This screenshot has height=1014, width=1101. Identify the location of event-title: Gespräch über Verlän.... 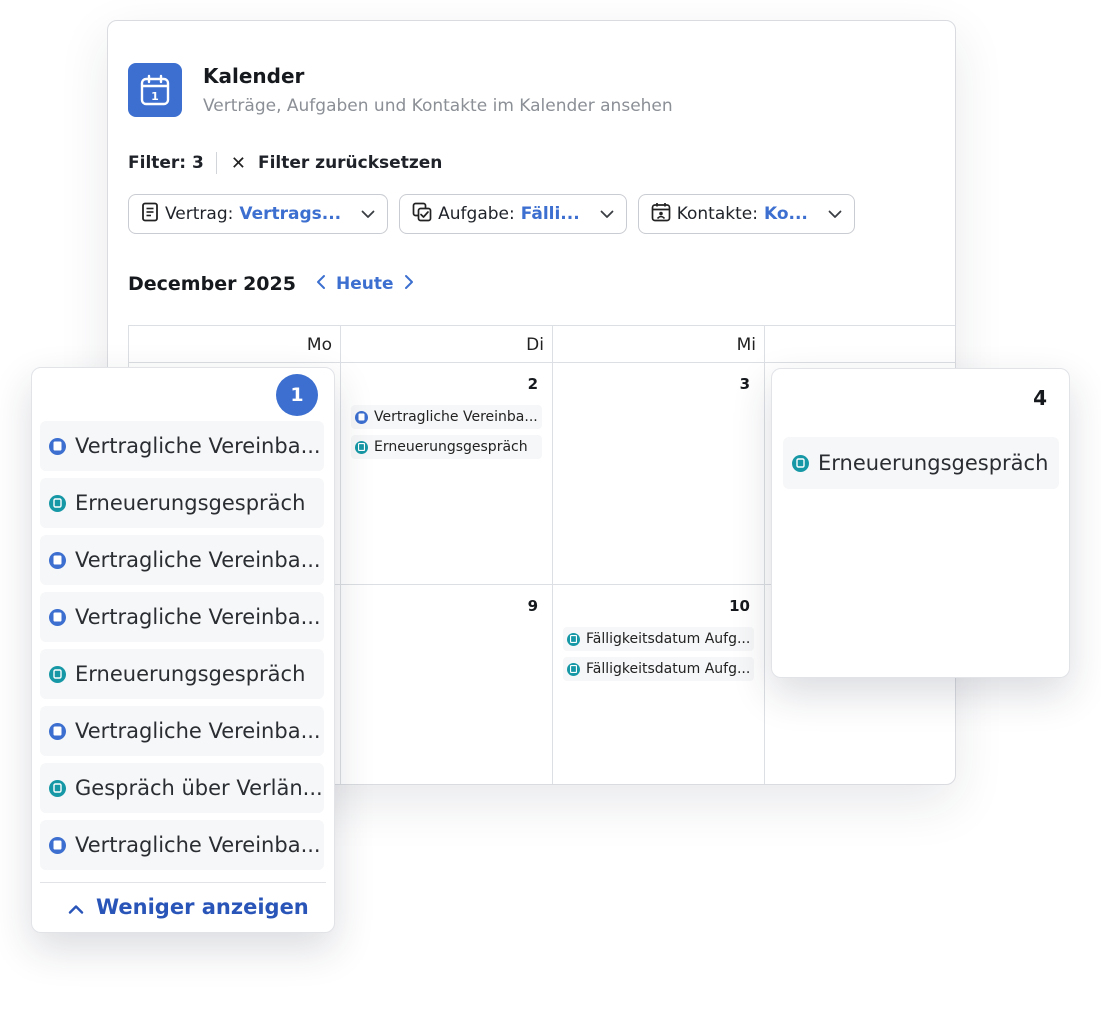
(199, 788).